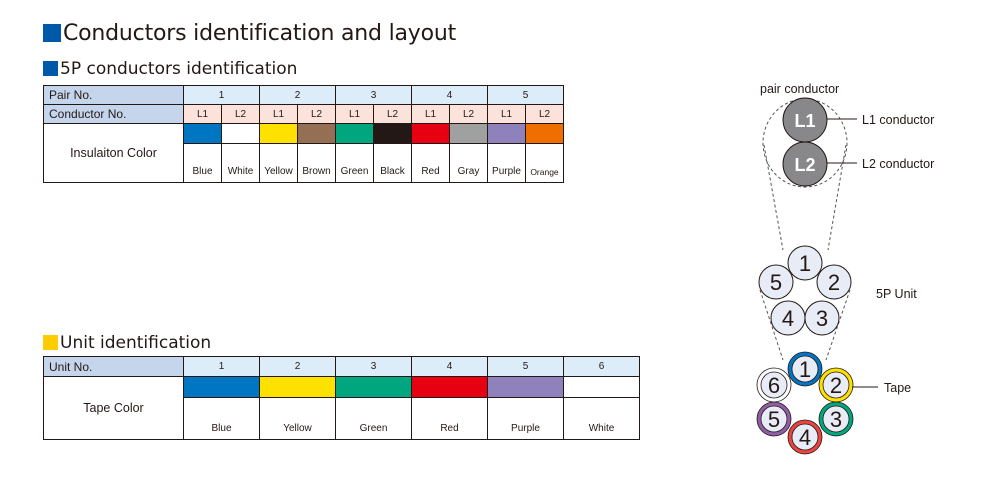  I want to click on l1-conductor-label: L1 conductor, so click(898, 120).